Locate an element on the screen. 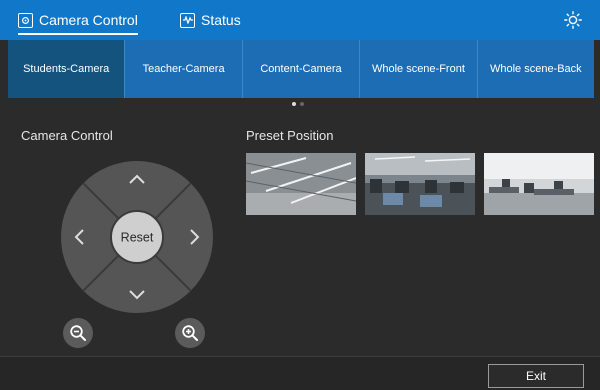 The height and width of the screenshot is (390, 600). camera-tab-teacher: Teacher-Camera is located at coordinates (184, 69).